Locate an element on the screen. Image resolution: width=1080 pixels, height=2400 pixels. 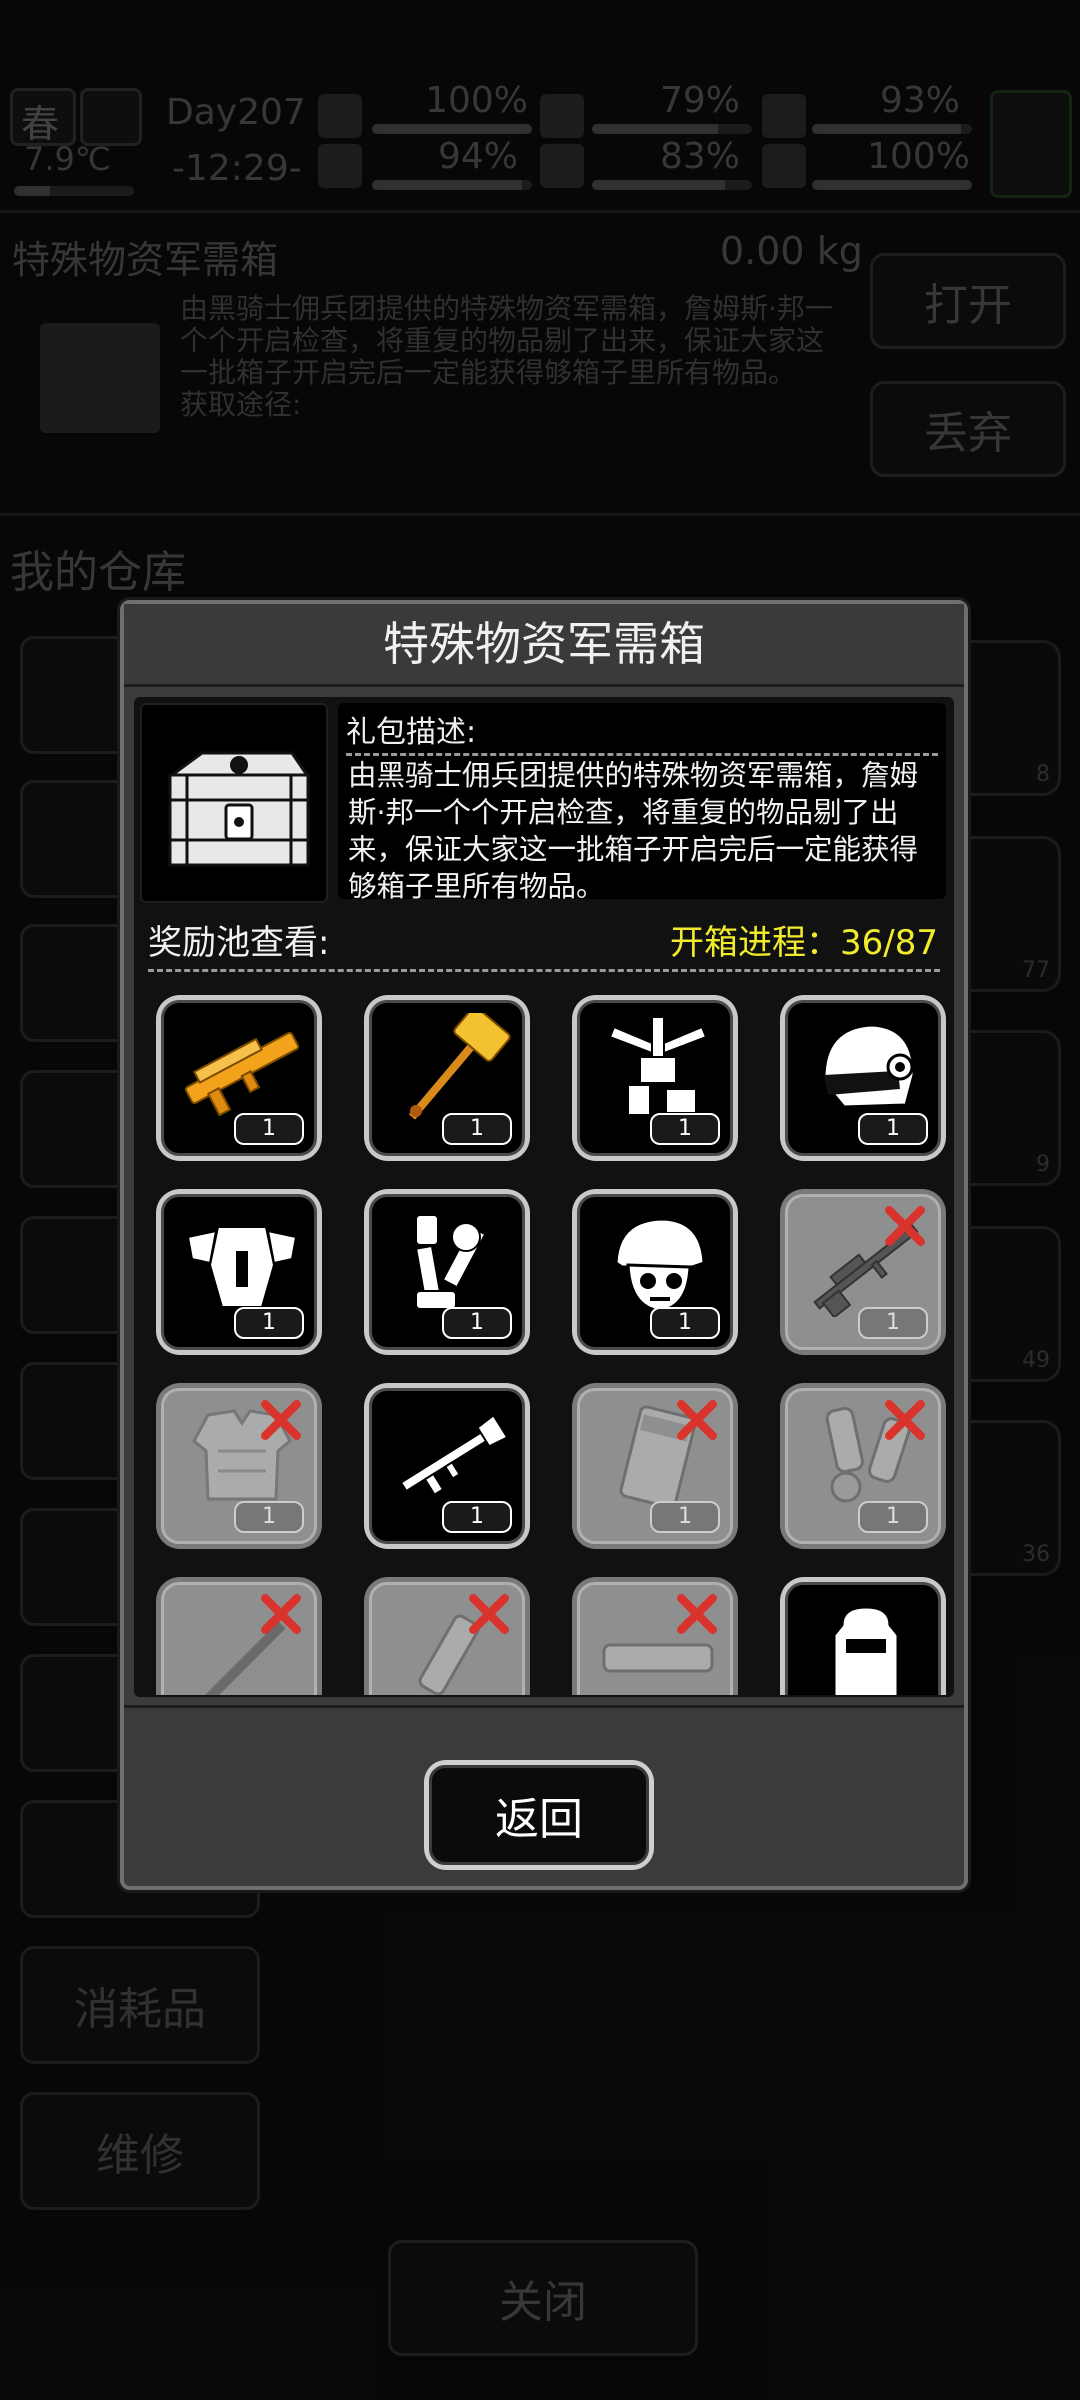
robot-arm-icon is located at coordinates (450, 1262).